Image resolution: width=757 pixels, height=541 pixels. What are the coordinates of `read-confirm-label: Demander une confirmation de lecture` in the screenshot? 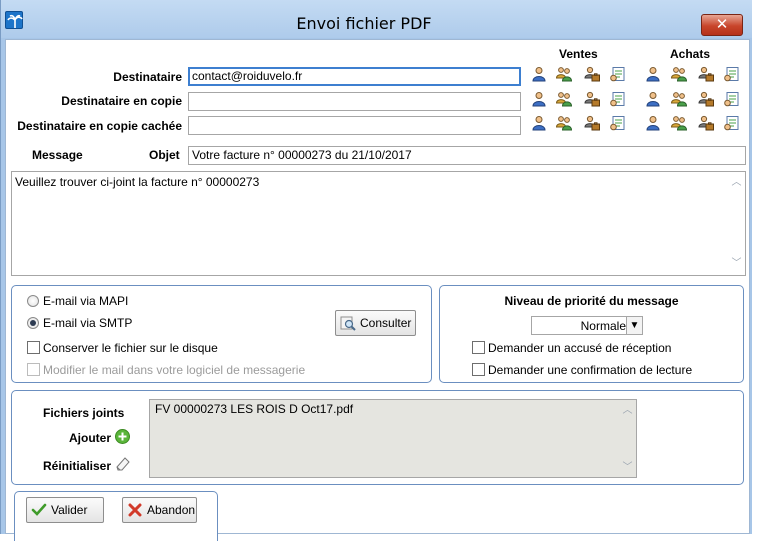 It's located at (590, 370).